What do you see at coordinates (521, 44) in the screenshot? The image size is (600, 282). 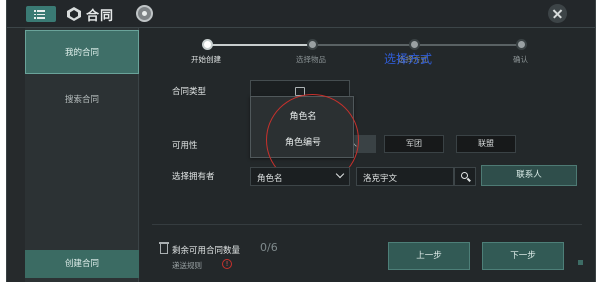 I see `step-dot-confirm` at bounding box center [521, 44].